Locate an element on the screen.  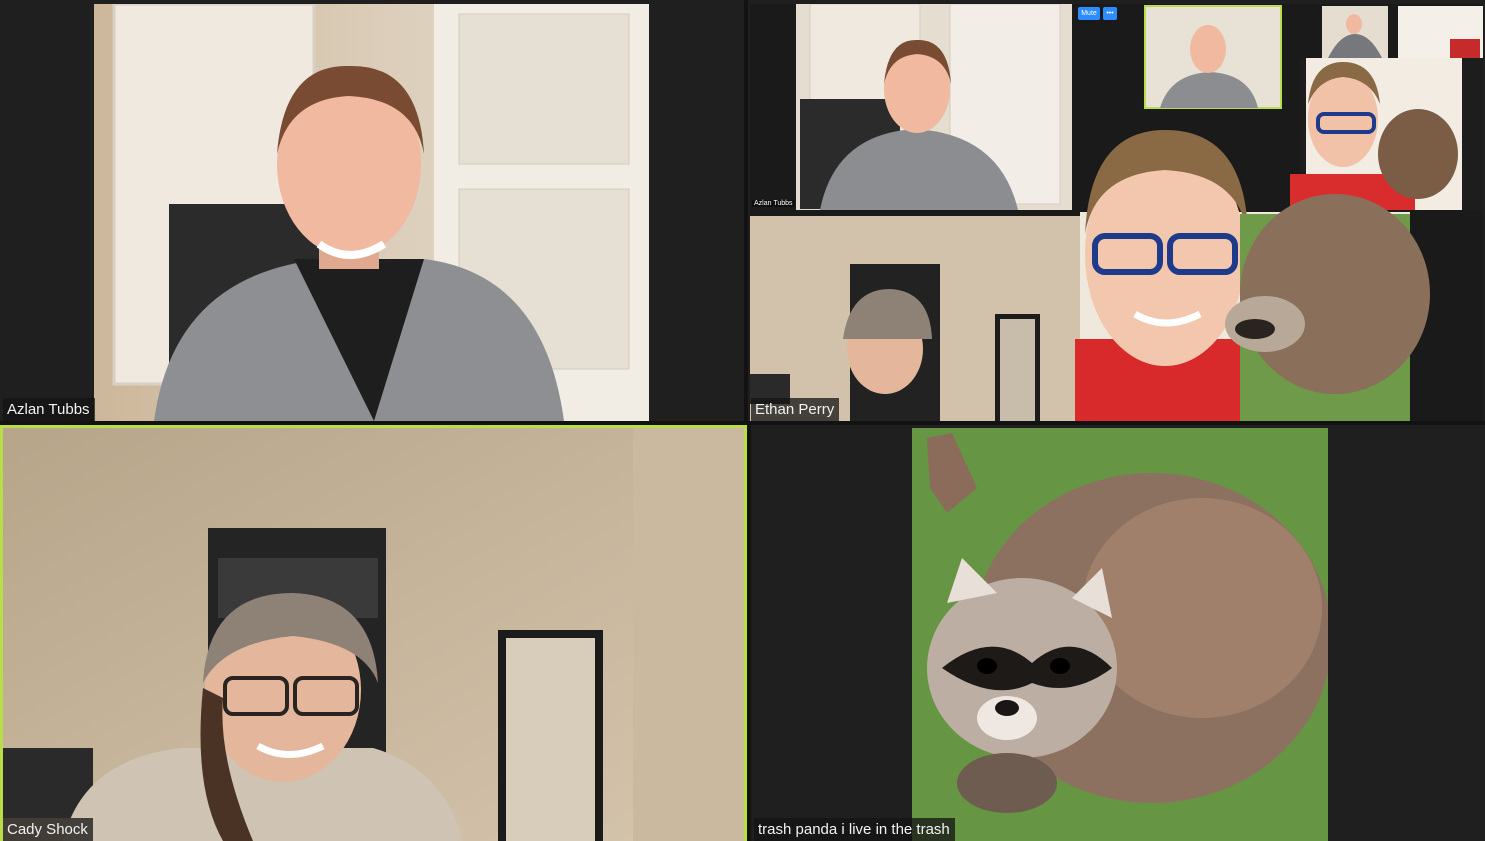
participant-name-label: Cady Shock is located at coordinates (48, 829).